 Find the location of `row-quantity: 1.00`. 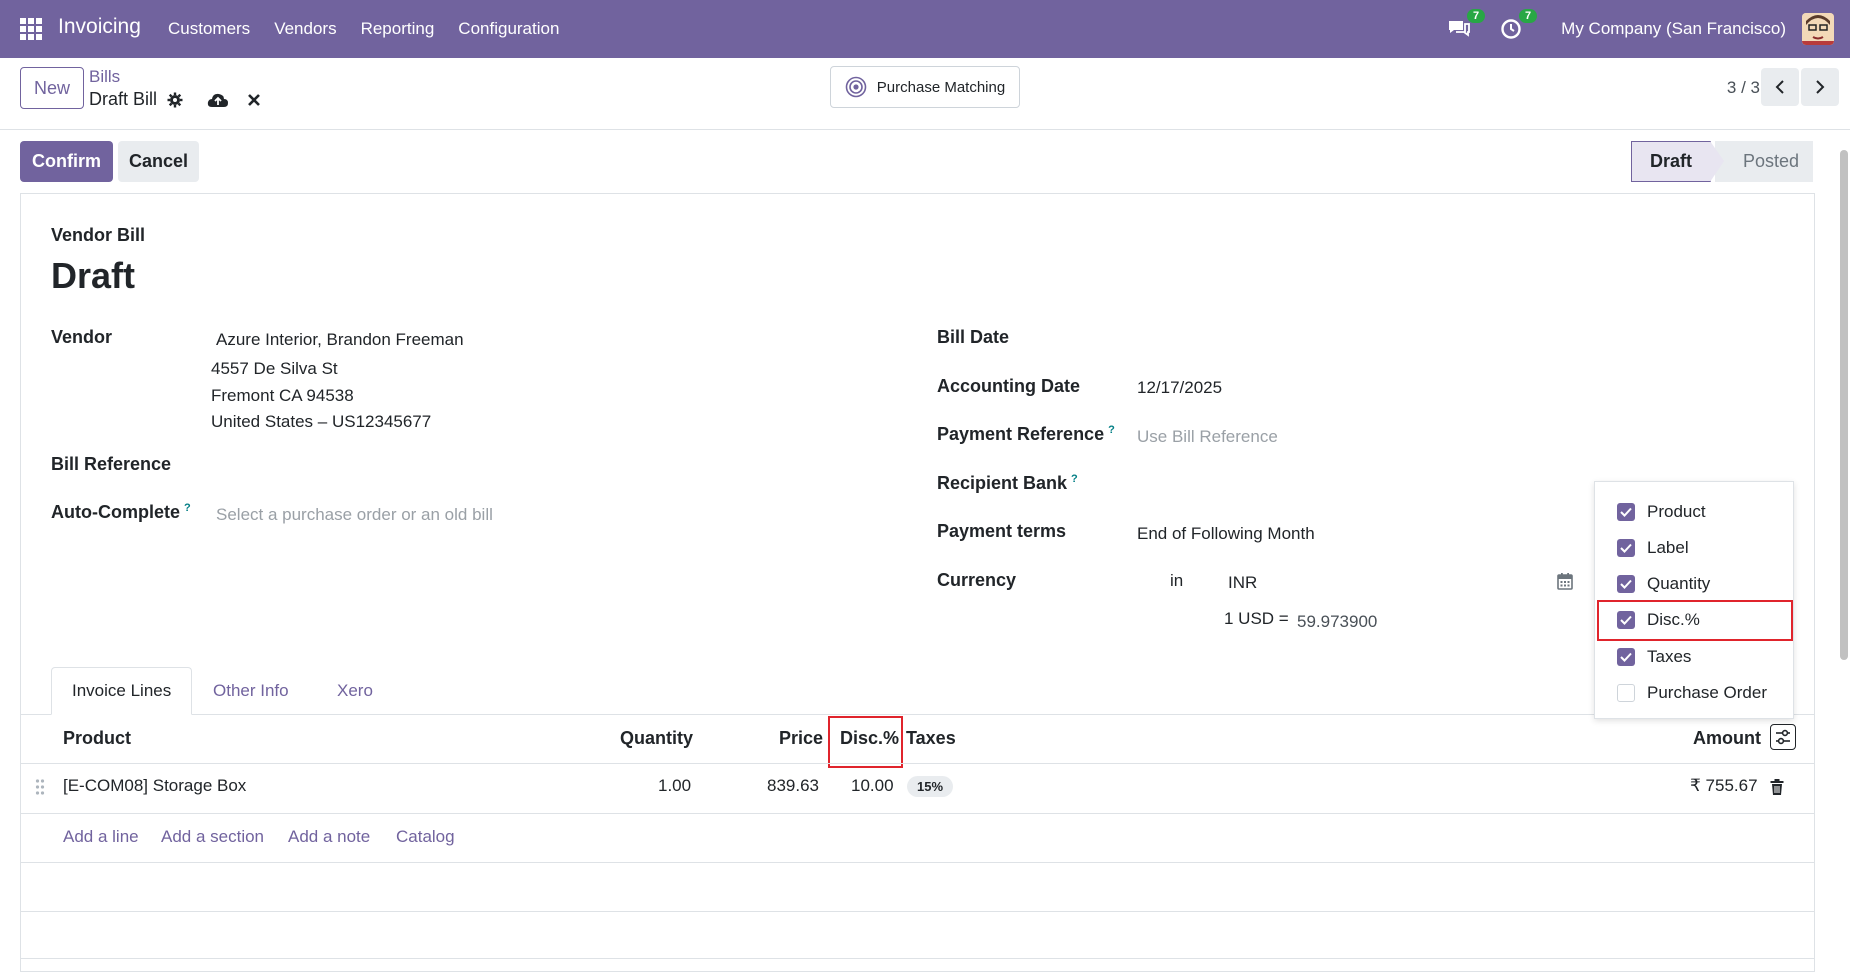

row-quantity: 1.00 is located at coordinates (674, 786).